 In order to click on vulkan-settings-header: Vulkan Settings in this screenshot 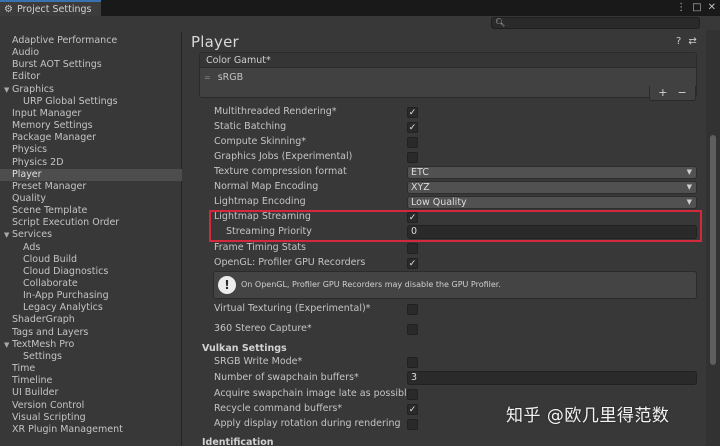, I will do `click(244, 348)`.